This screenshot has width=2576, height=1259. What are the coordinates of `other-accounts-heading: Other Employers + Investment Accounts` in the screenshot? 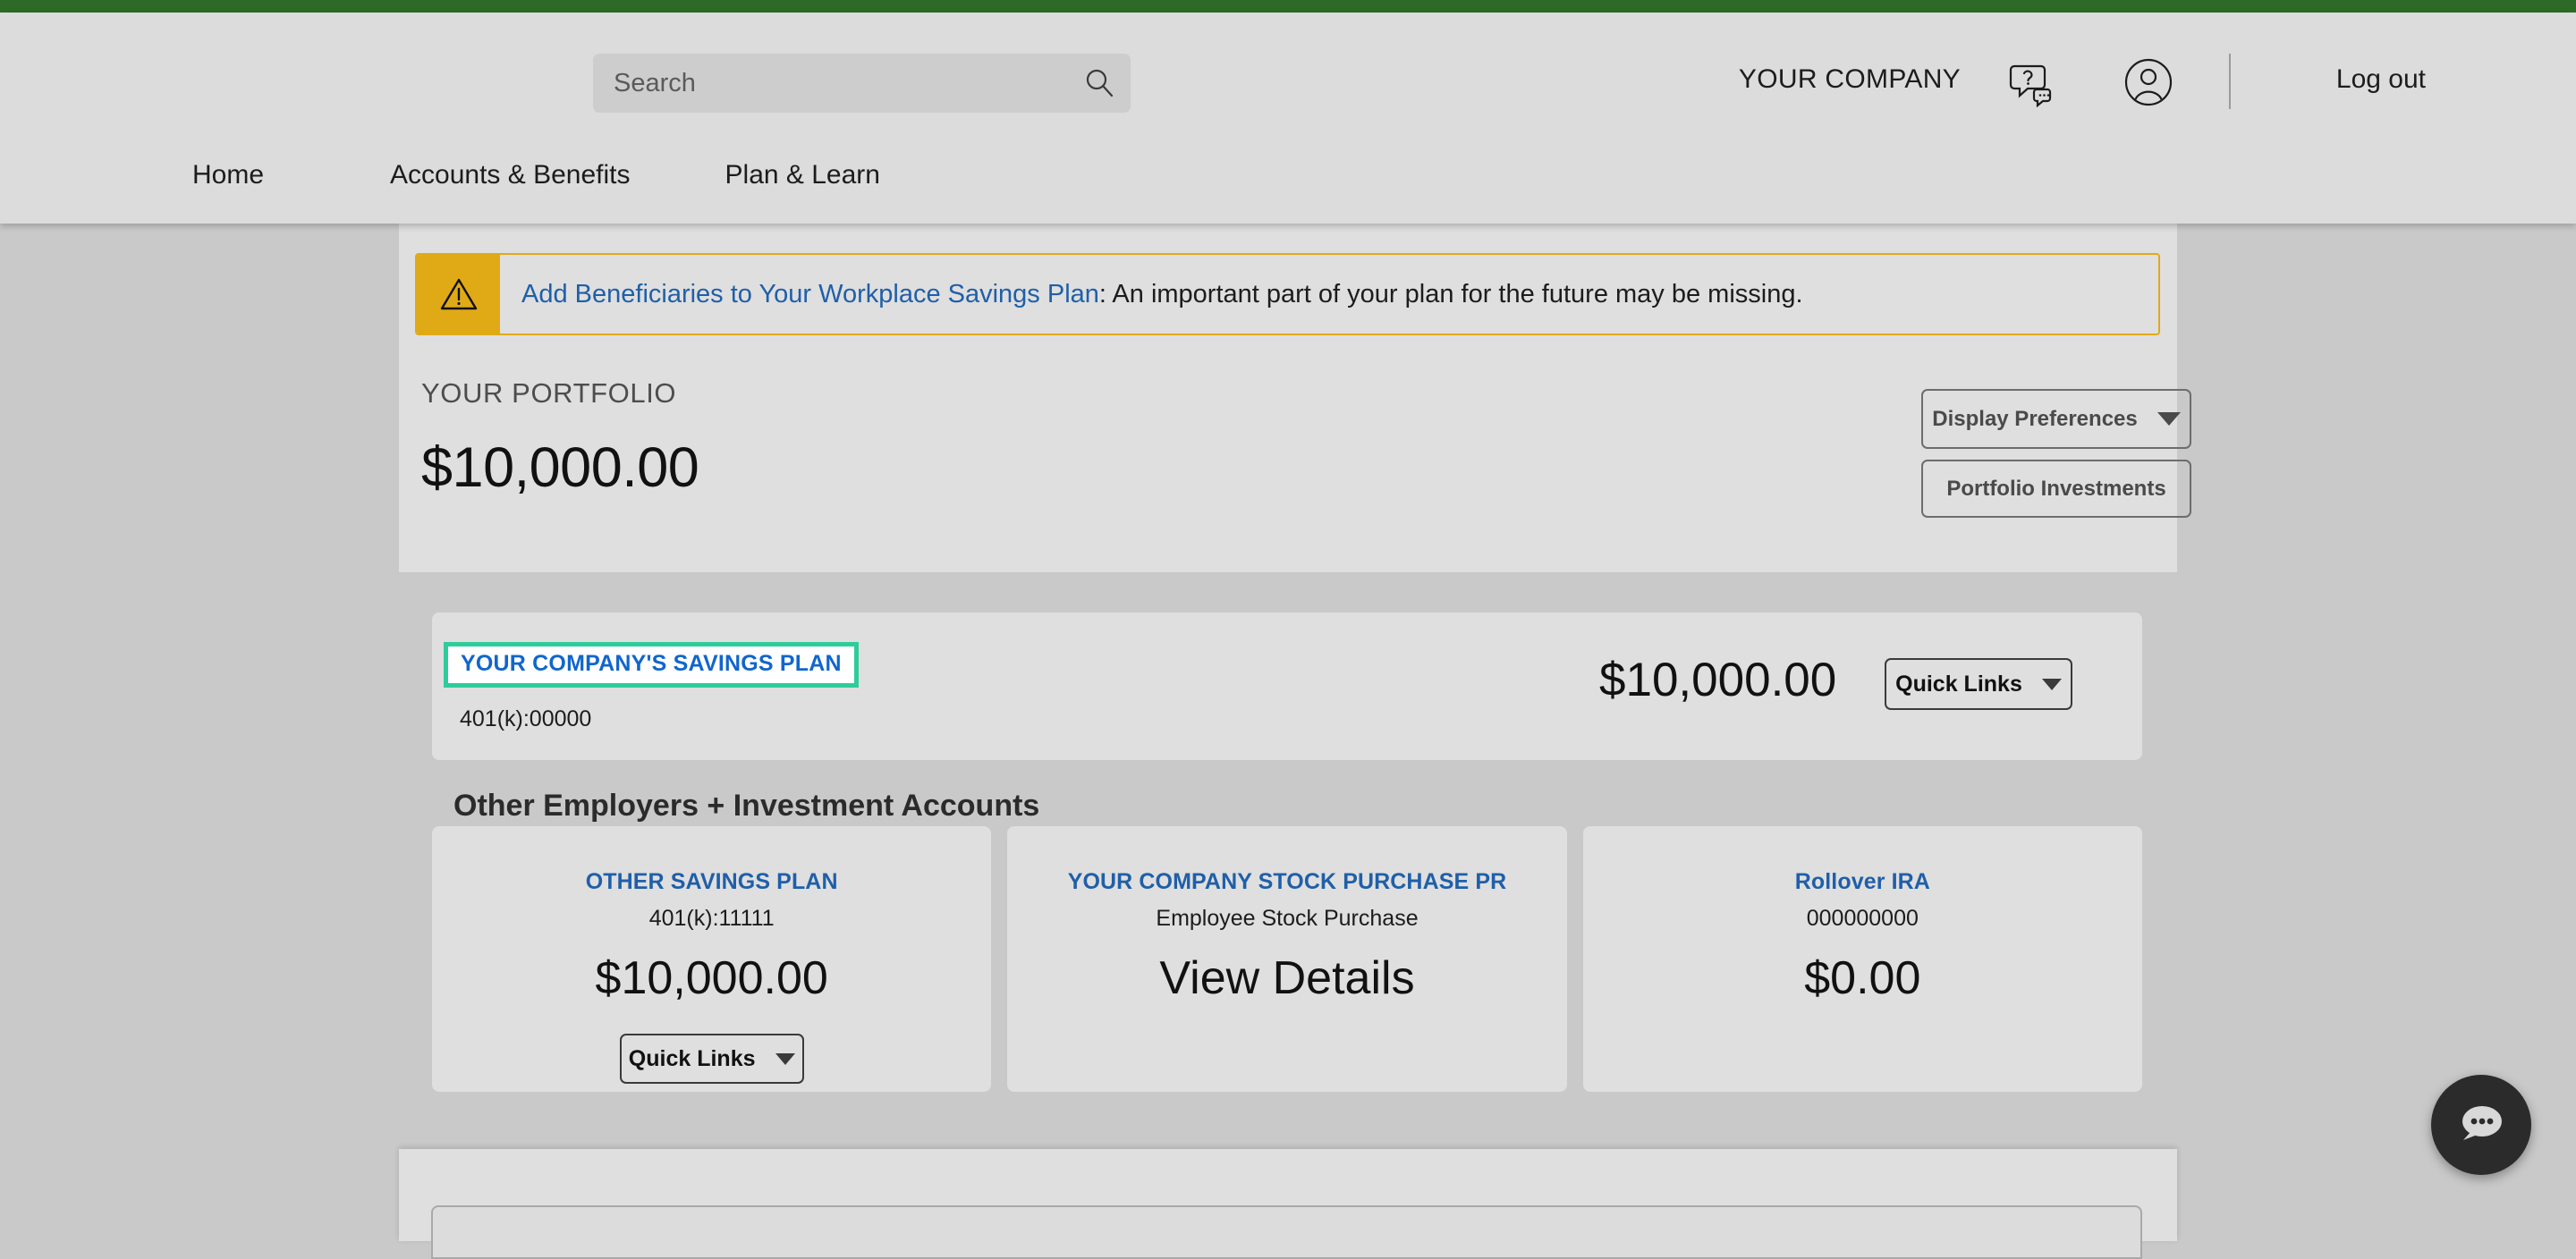 It's located at (746, 806).